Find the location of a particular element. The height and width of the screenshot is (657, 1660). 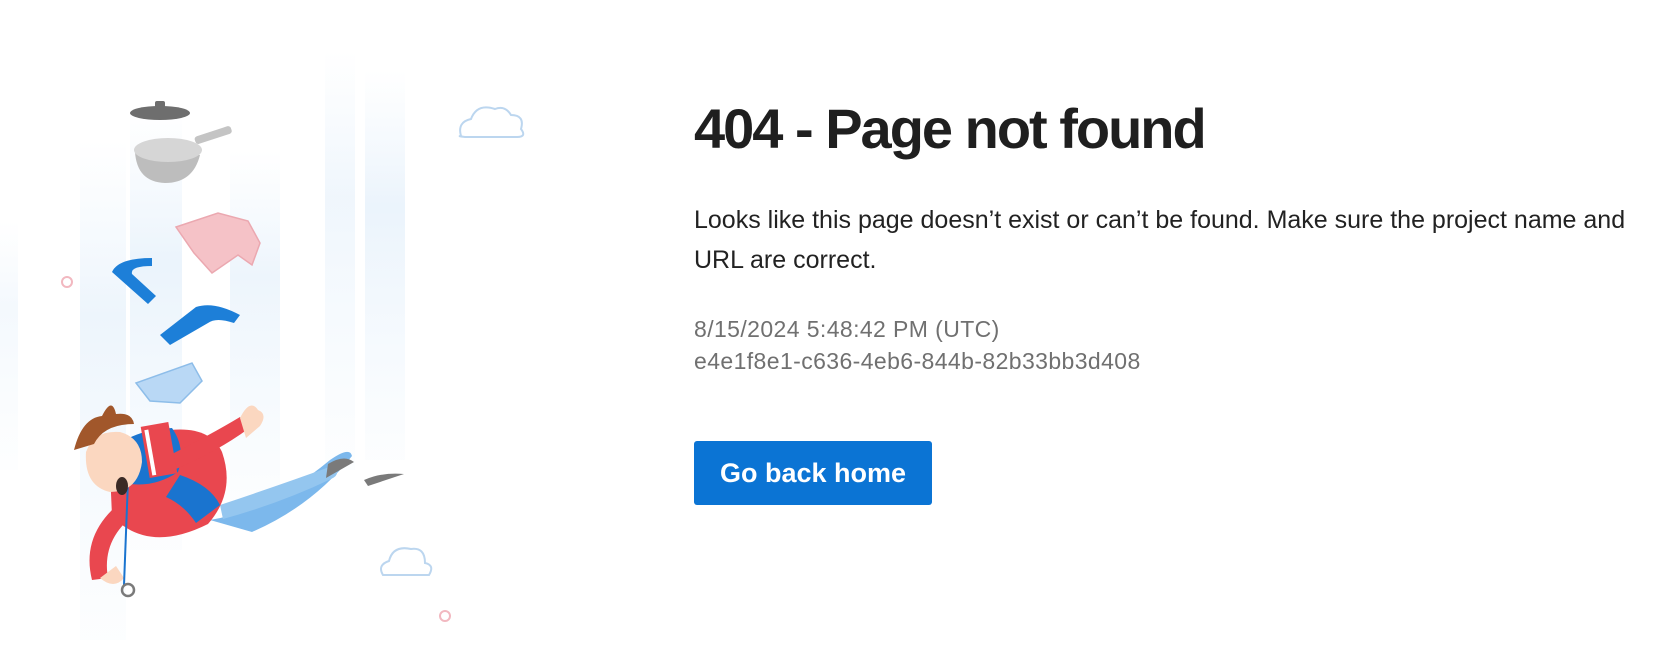

page-title: 404 - Page not found is located at coordinates (950, 128).